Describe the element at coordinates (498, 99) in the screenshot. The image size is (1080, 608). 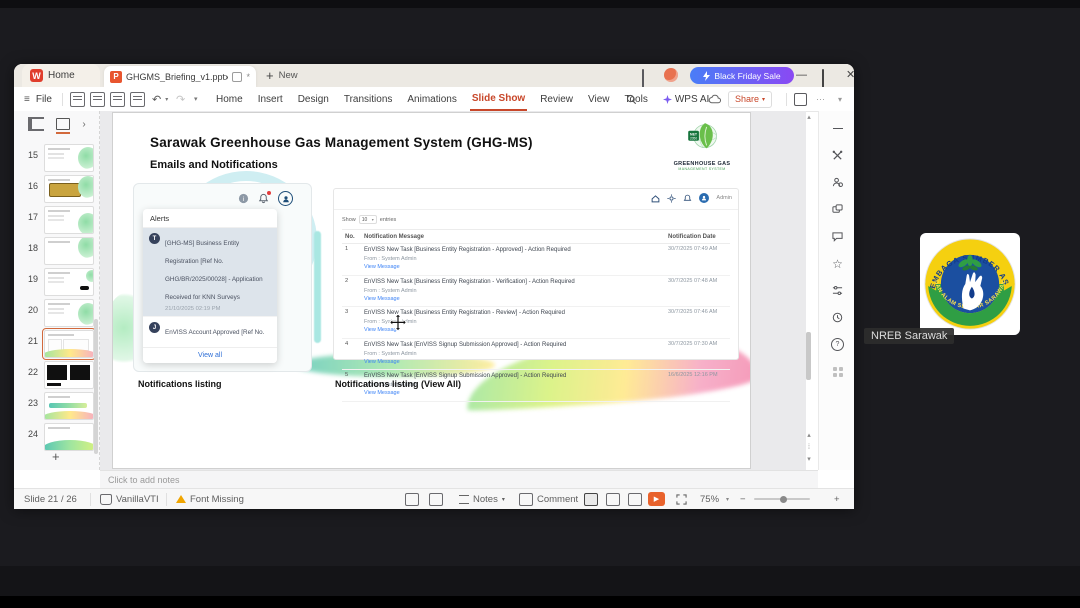
I see `menu-slide-show: Slide Show` at that location.